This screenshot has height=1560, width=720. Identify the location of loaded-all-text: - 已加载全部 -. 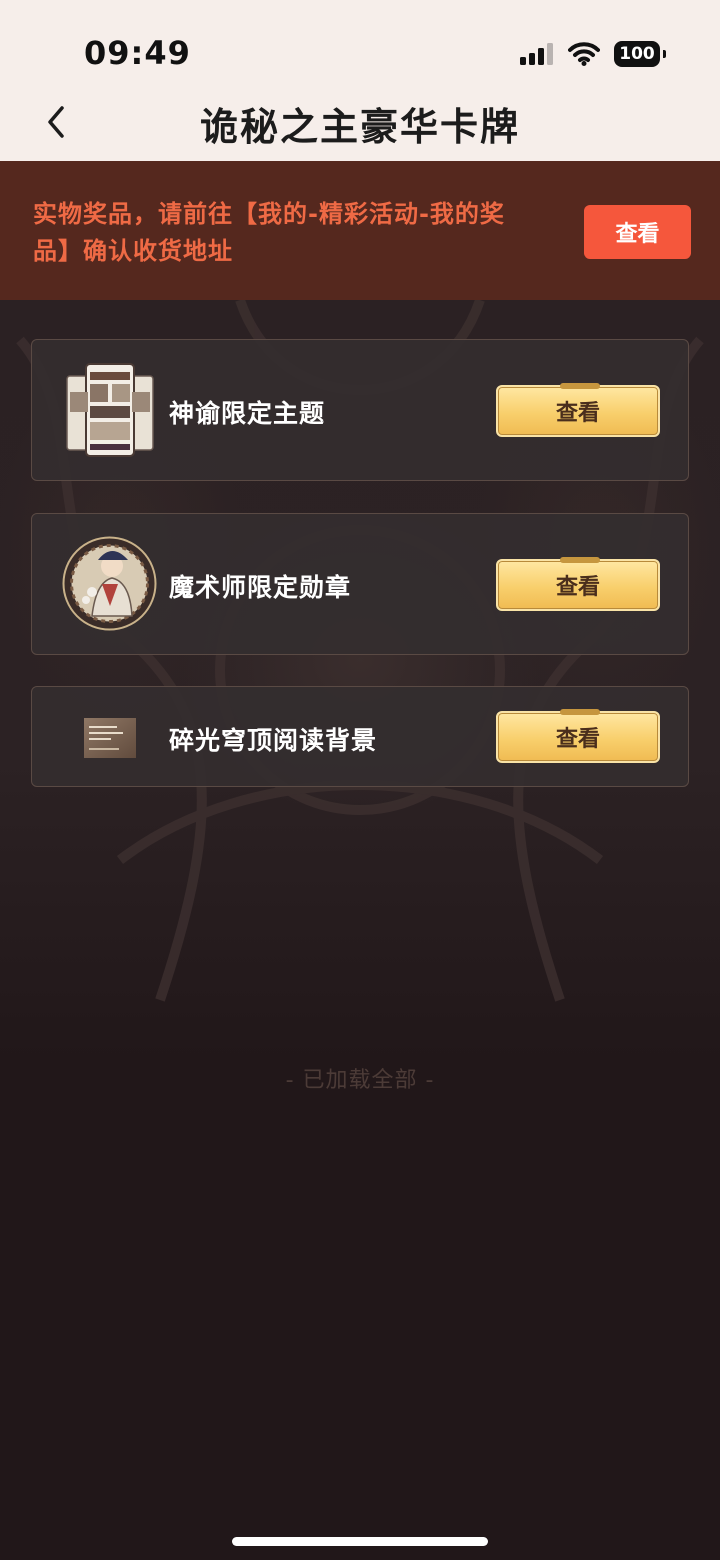
(360, 1080).